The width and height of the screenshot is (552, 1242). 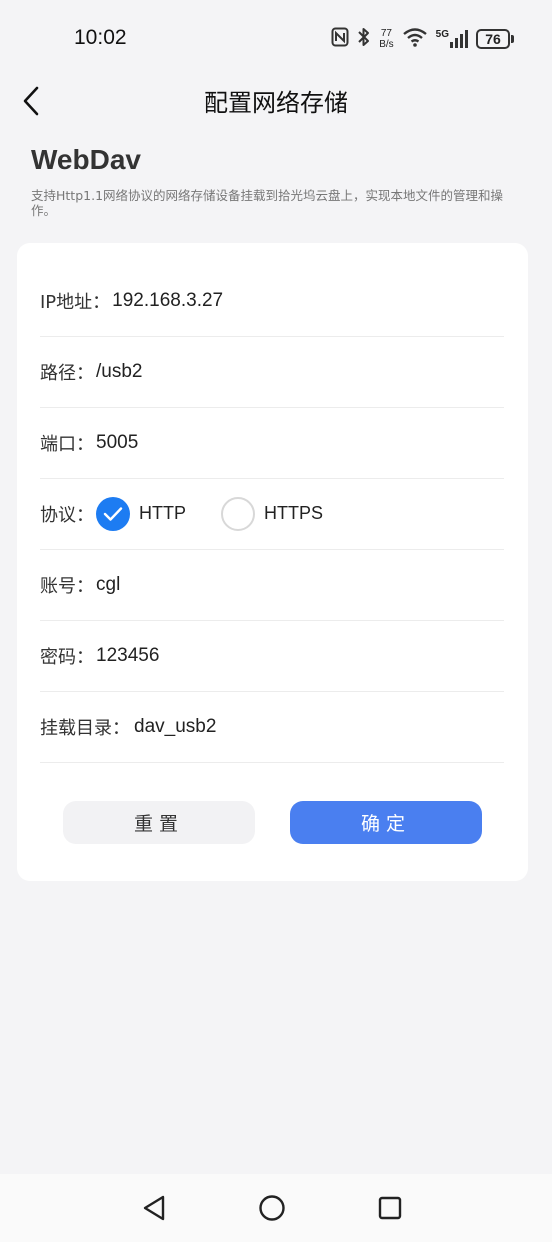 I want to click on network-speed-value: 77, so click(x=386, y=33).